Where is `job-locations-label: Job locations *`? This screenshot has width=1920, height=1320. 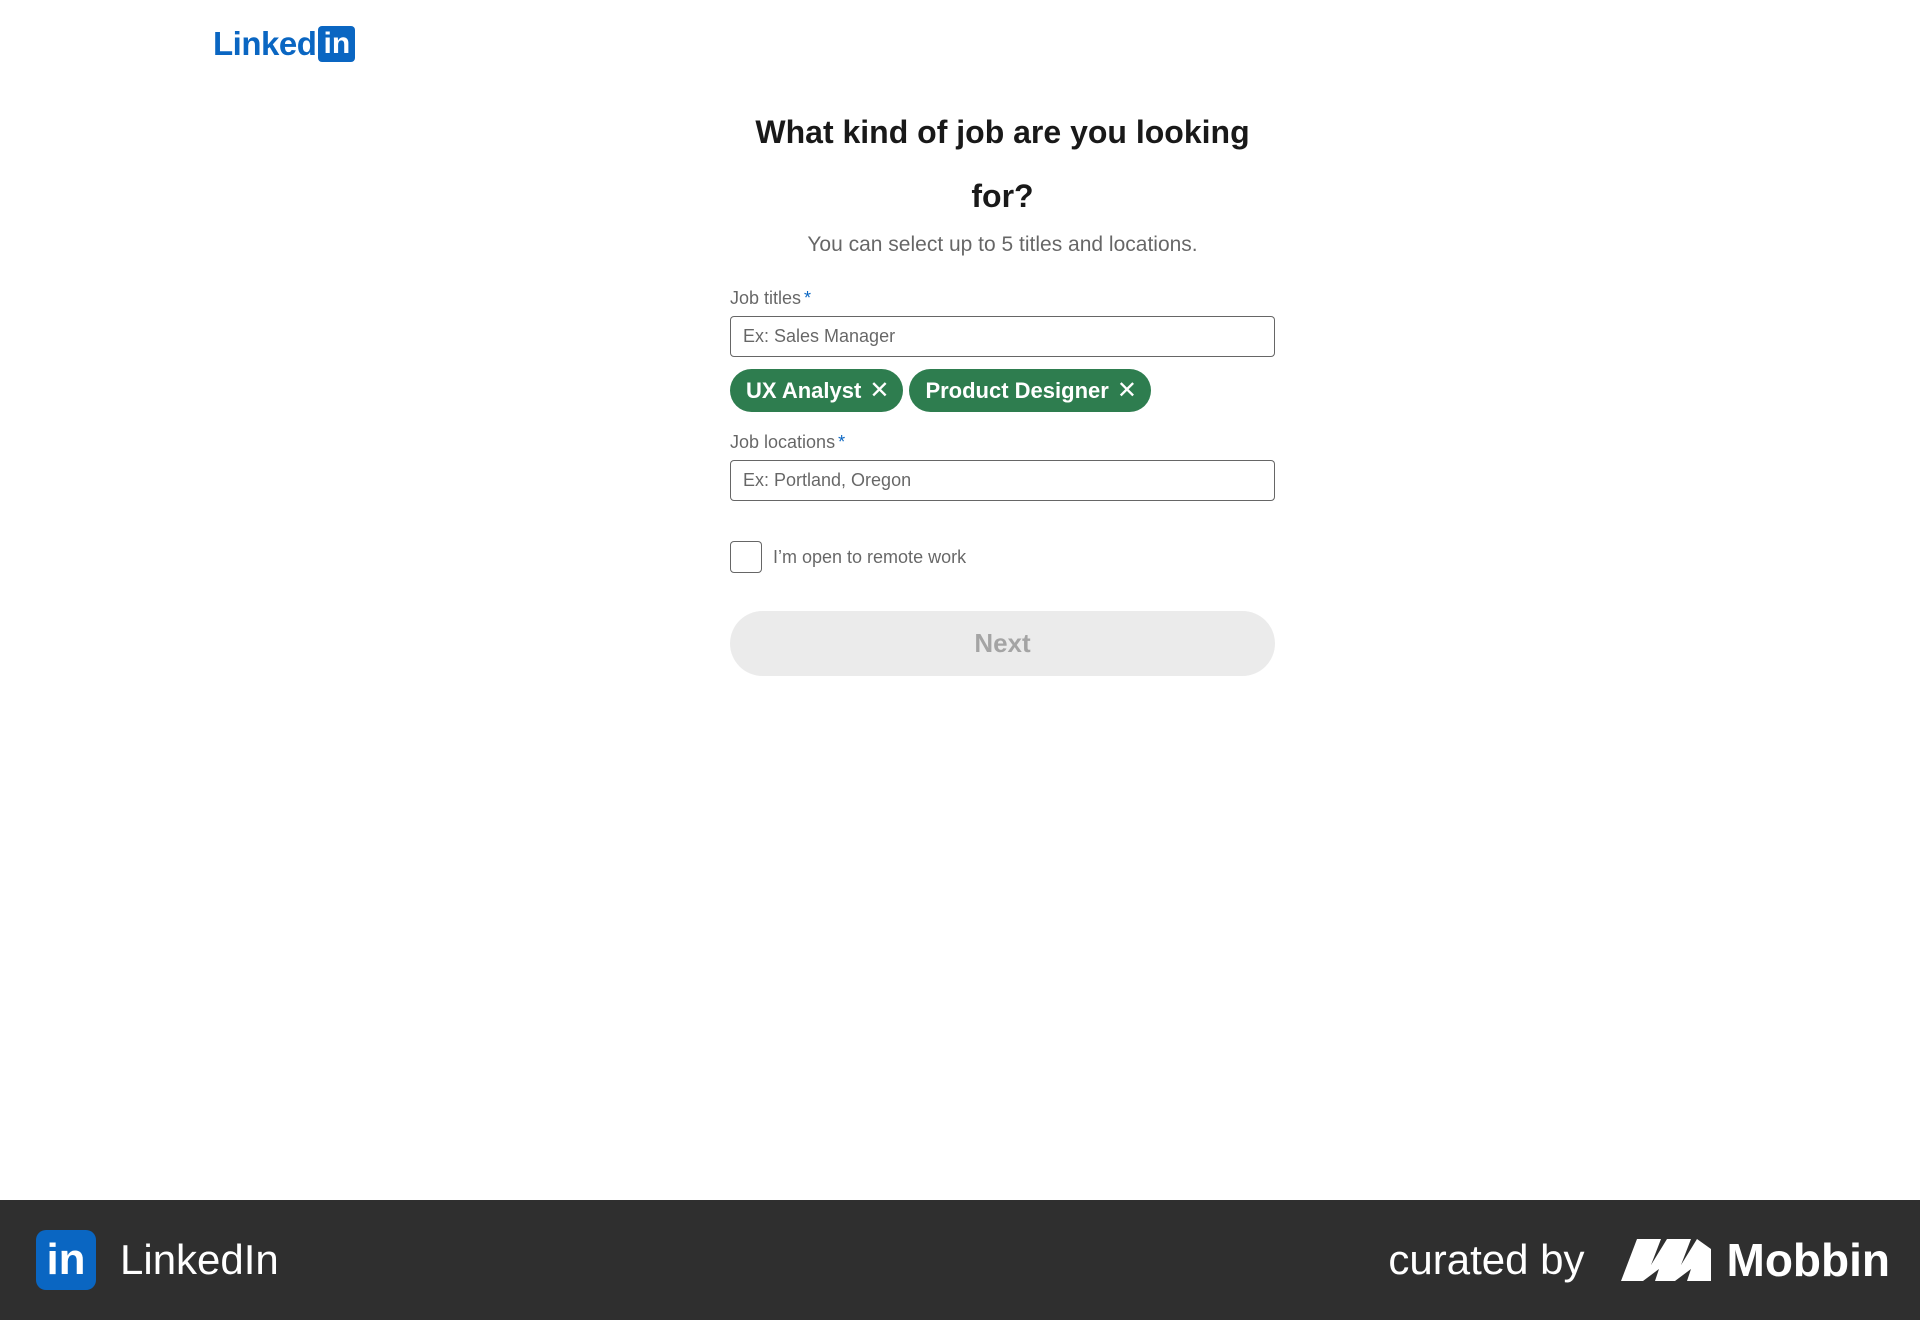
job-locations-label: Job locations * is located at coordinates (788, 442).